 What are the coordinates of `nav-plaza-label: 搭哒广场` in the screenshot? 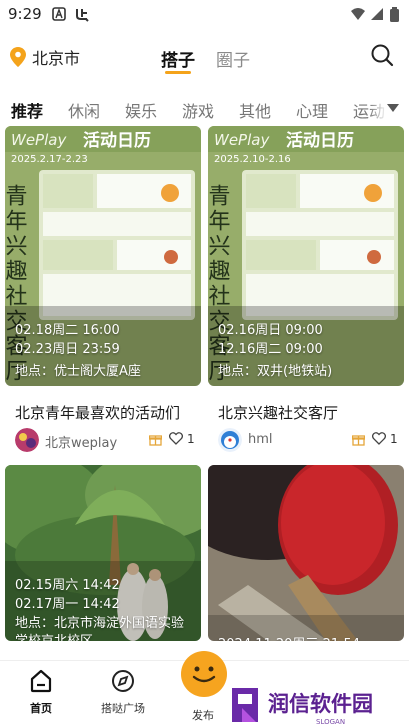 It's located at (123, 708).